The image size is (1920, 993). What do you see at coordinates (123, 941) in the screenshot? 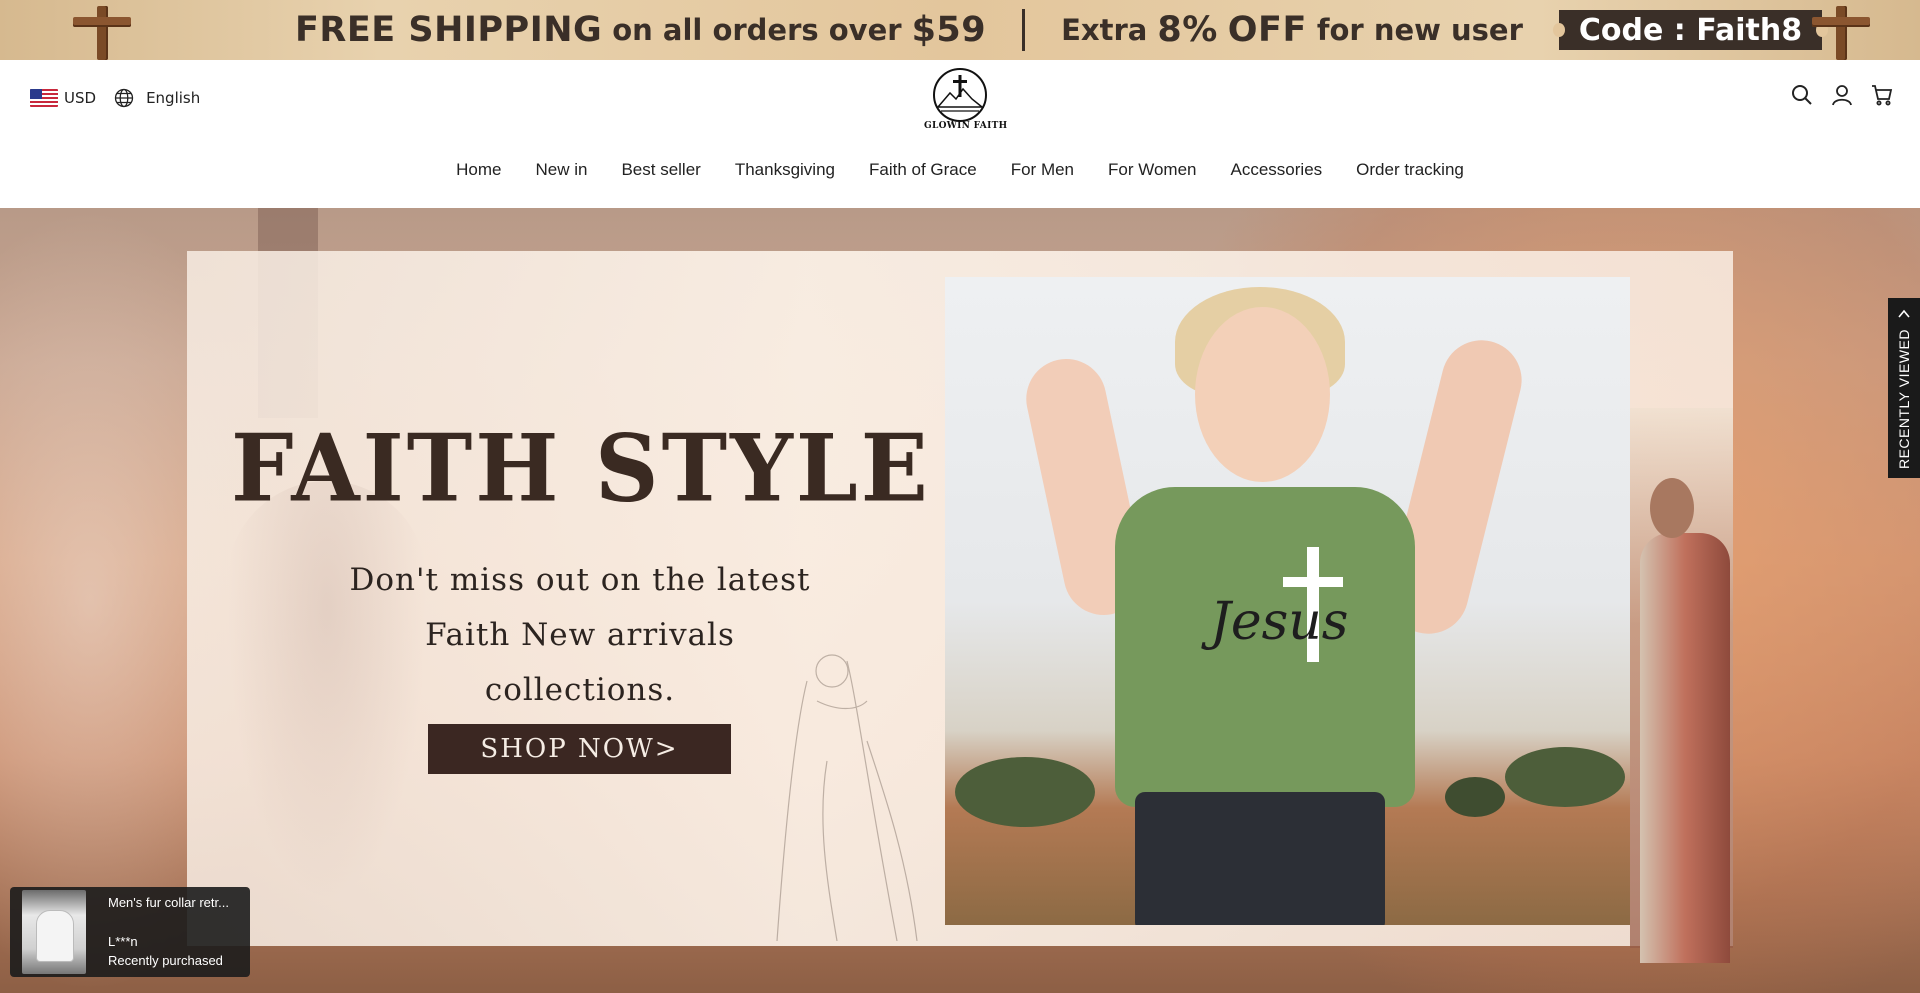
I see `popup-customer-name: L***n` at bounding box center [123, 941].